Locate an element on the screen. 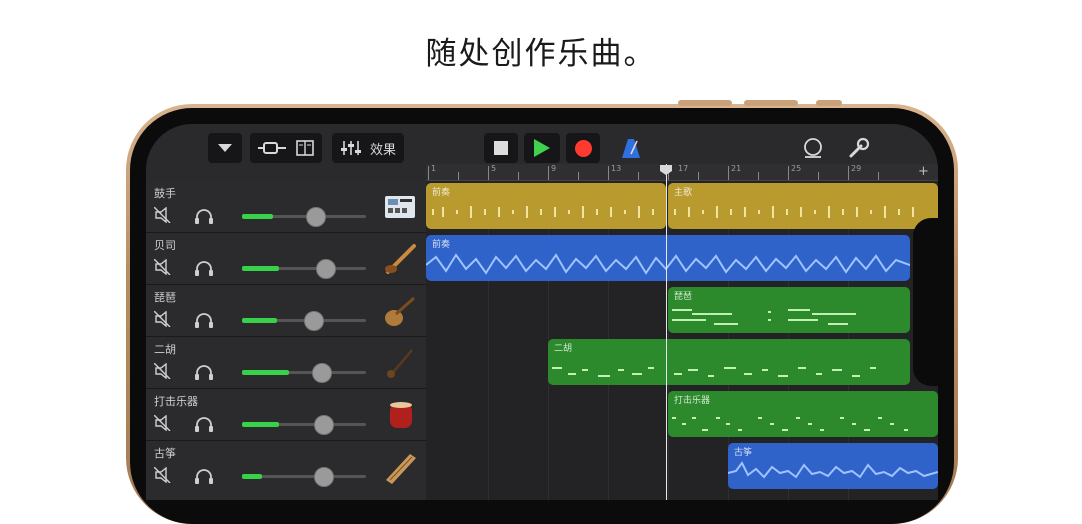  track-header: 二胡 is located at coordinates (286, 362).